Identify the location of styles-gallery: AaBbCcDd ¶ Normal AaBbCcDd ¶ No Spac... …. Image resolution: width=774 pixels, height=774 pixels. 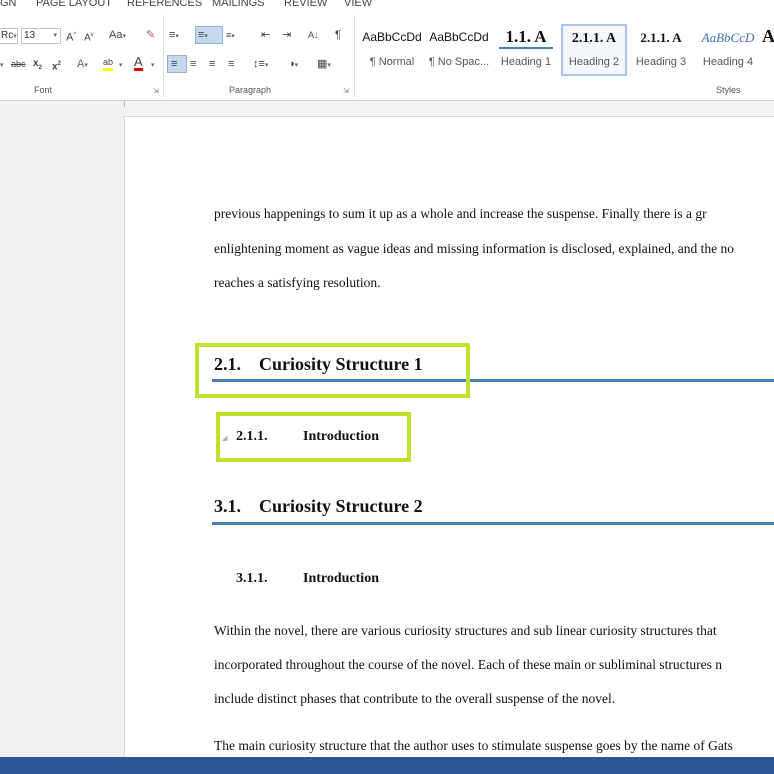
(565, 52).